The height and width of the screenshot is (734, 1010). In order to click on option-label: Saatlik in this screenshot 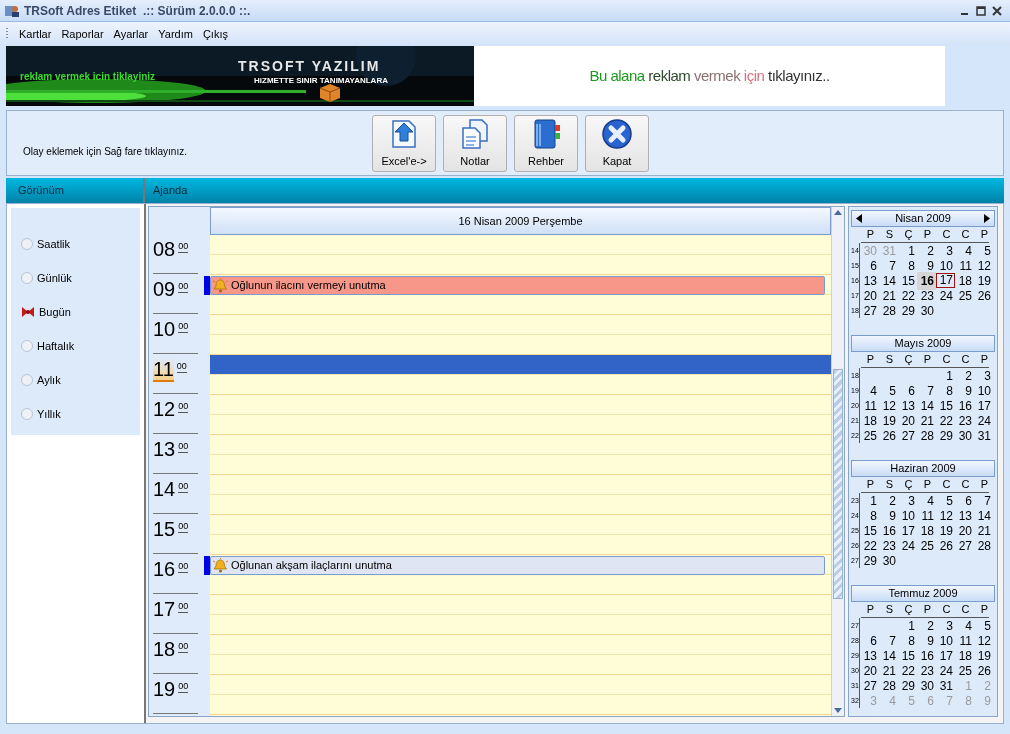, I will do `click(54, 244)`.